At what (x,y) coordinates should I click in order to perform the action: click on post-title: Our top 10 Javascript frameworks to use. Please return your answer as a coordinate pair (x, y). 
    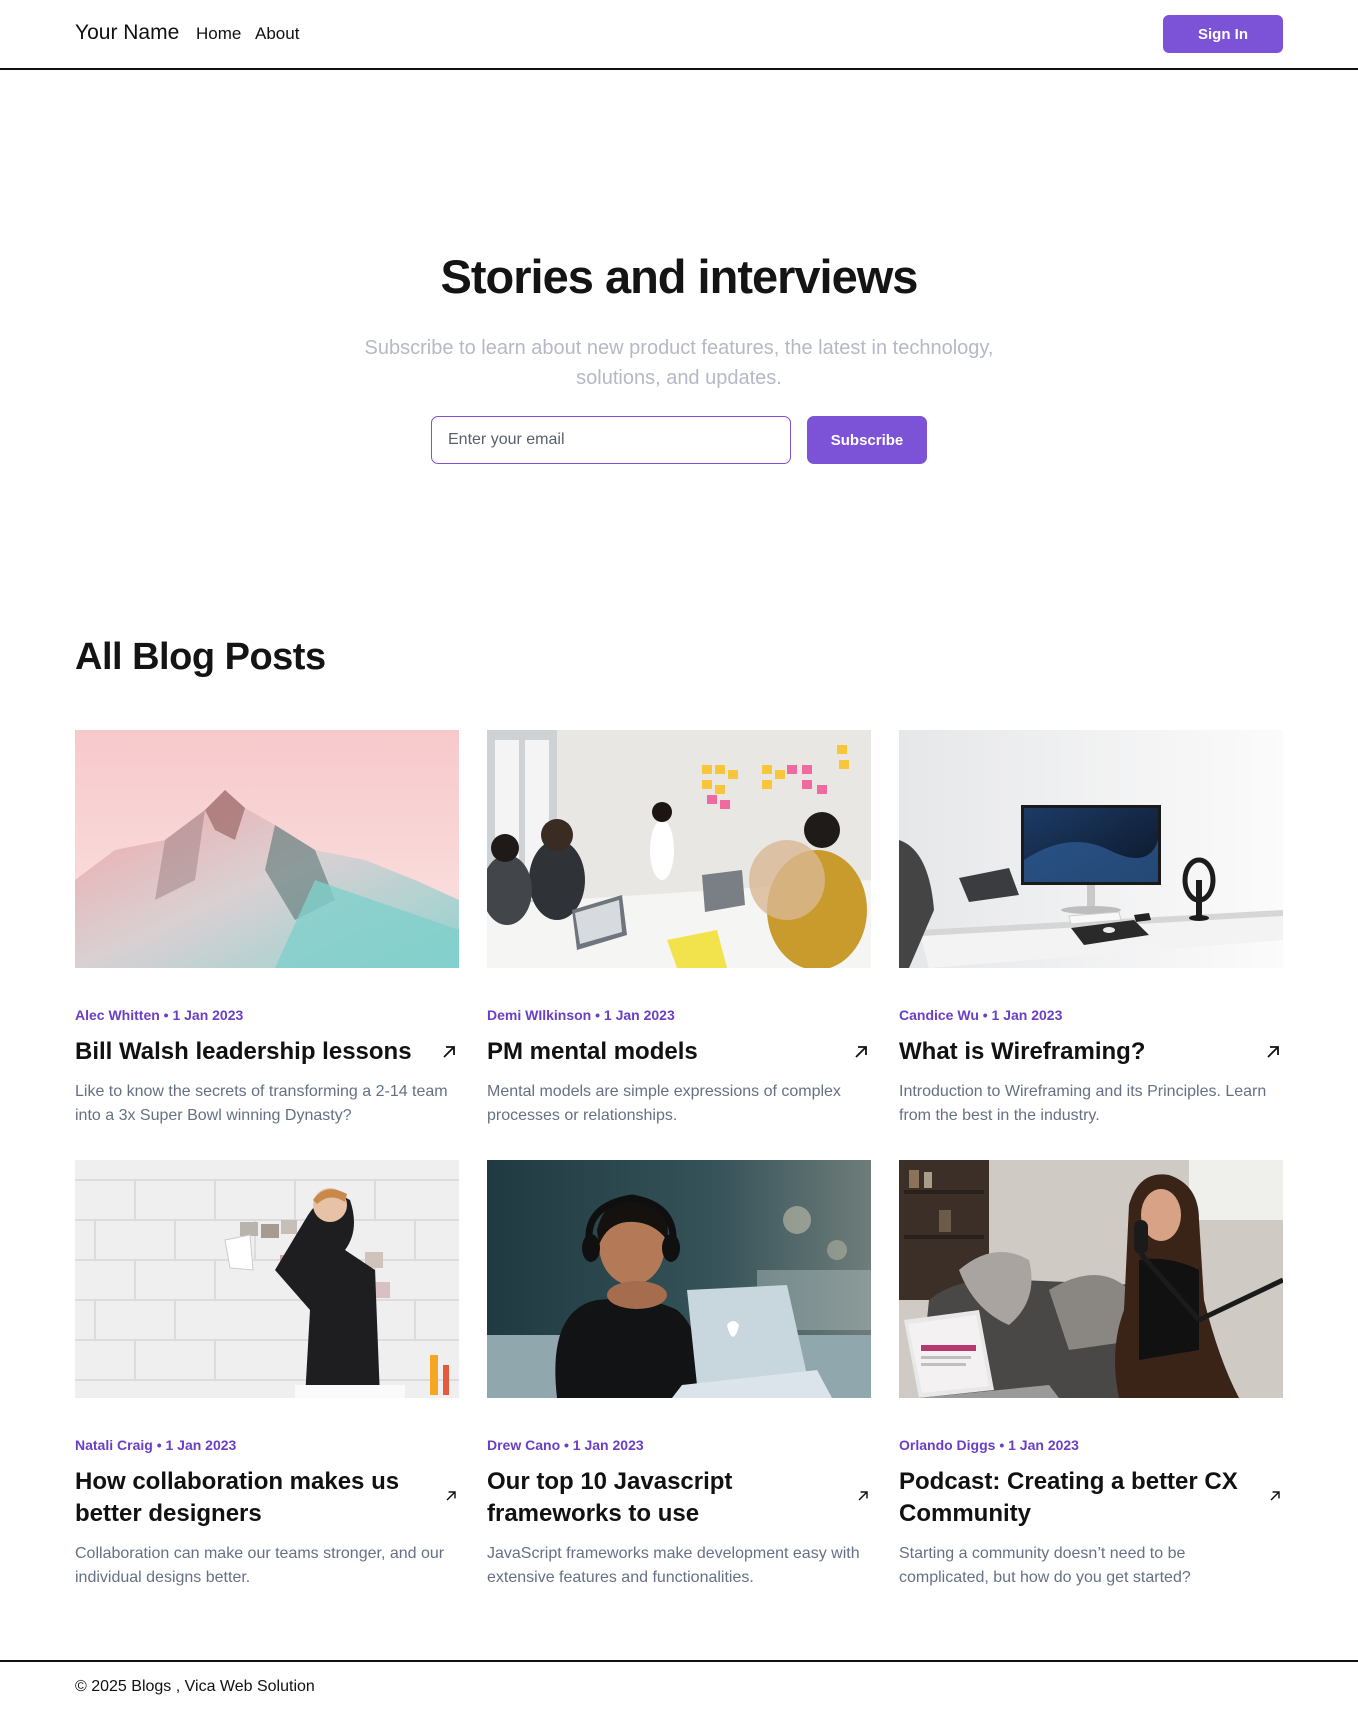
    Looking at the image, I should click on (657, 1498).